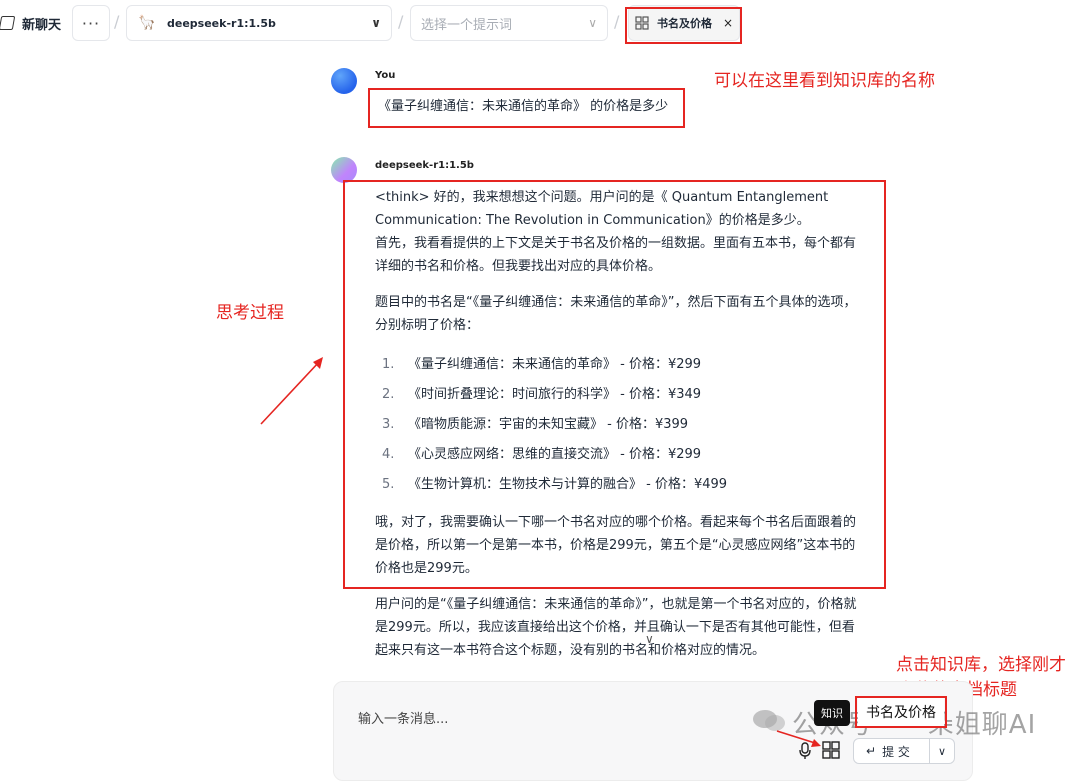 This screenshot has height=781, width=1080. I want to click on microphone-icon, so click(805, 751).